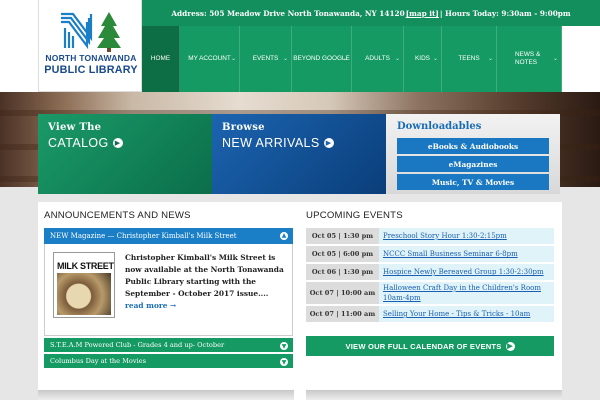  I want to click on announcements-title: ANNOUNCEMENTS AND NEWS, so click(117, 215).